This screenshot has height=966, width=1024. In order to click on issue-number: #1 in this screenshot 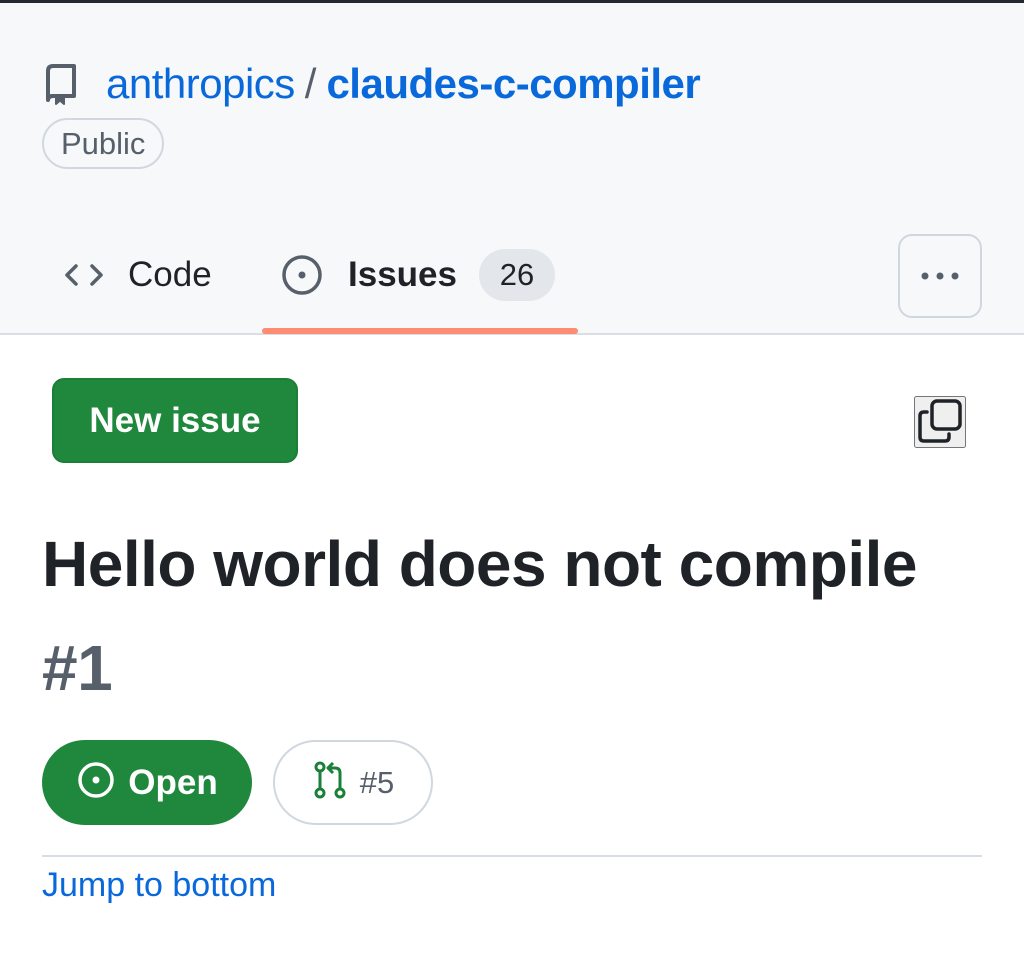, I will do `click(77, 668)`.